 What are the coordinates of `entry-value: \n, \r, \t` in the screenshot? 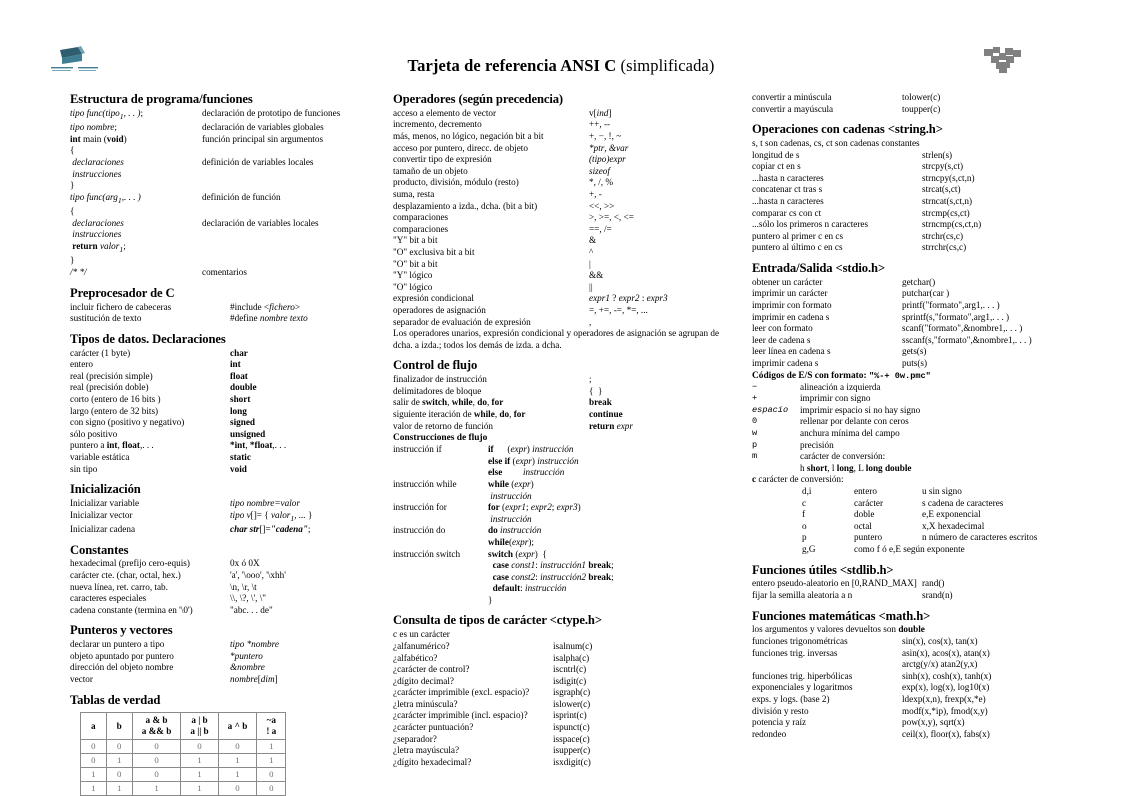 It's located at (243, 586).